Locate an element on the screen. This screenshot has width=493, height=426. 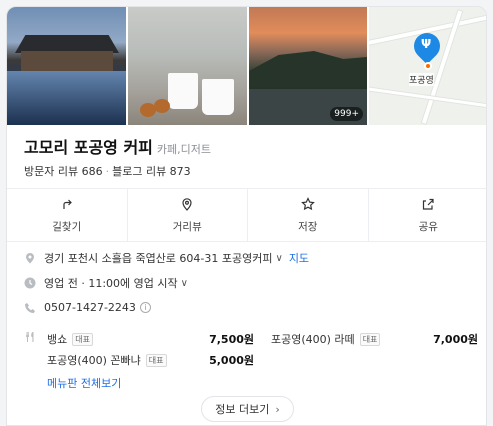
place-title-row: 고모리 포공영 커피 카페,디저트 is located at coordinates (117, 146).